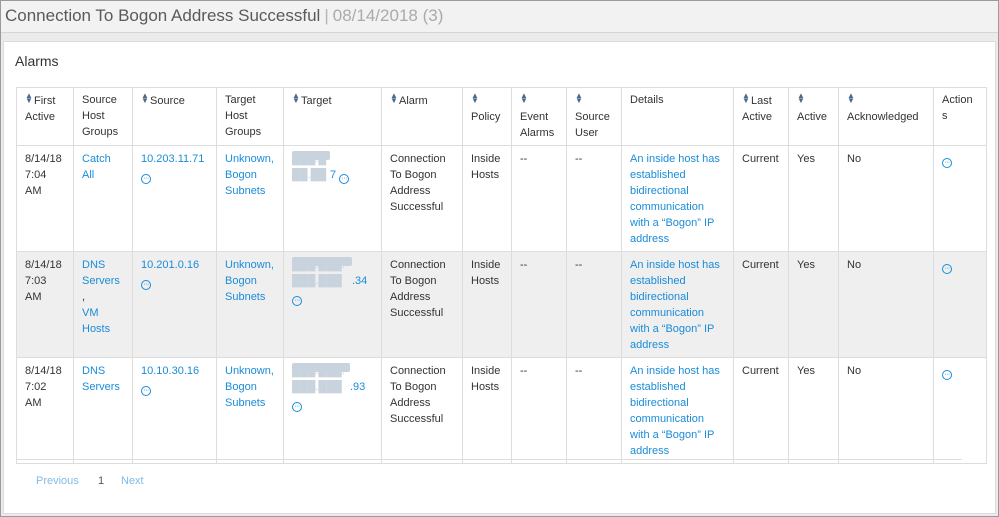  I want to click on col-header-policy: ▲ ▼ Policy, so click(487, 116).